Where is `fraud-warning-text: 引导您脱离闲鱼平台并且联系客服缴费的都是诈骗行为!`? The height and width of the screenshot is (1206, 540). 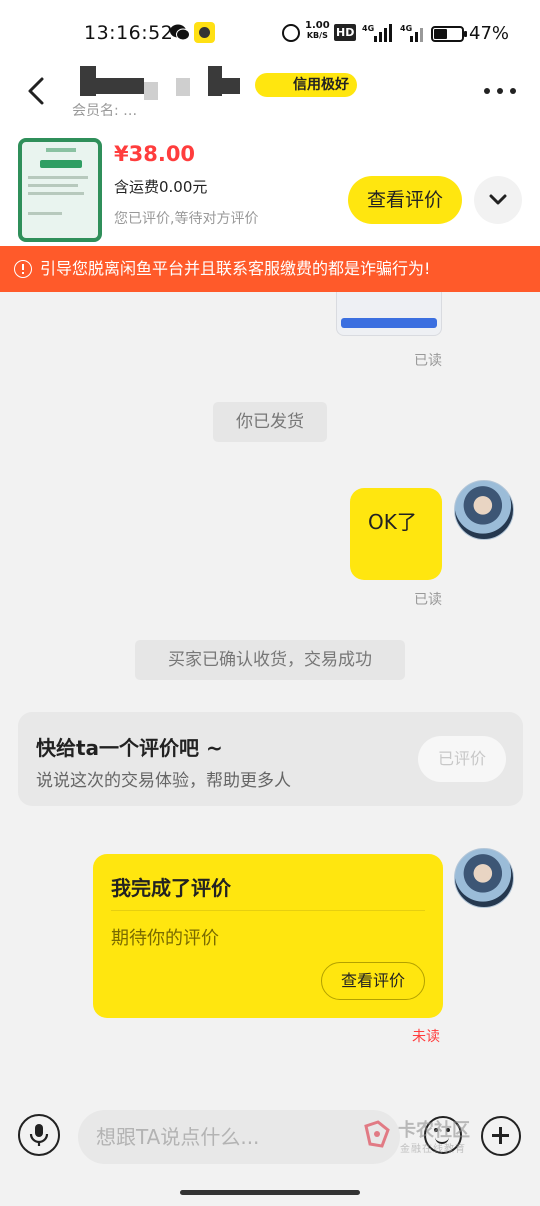
fraud-warning-text: 引导您脱离闲鱼平台并且联系客服缴费的都是诈骗行为! is located at coordinates (235, 268).